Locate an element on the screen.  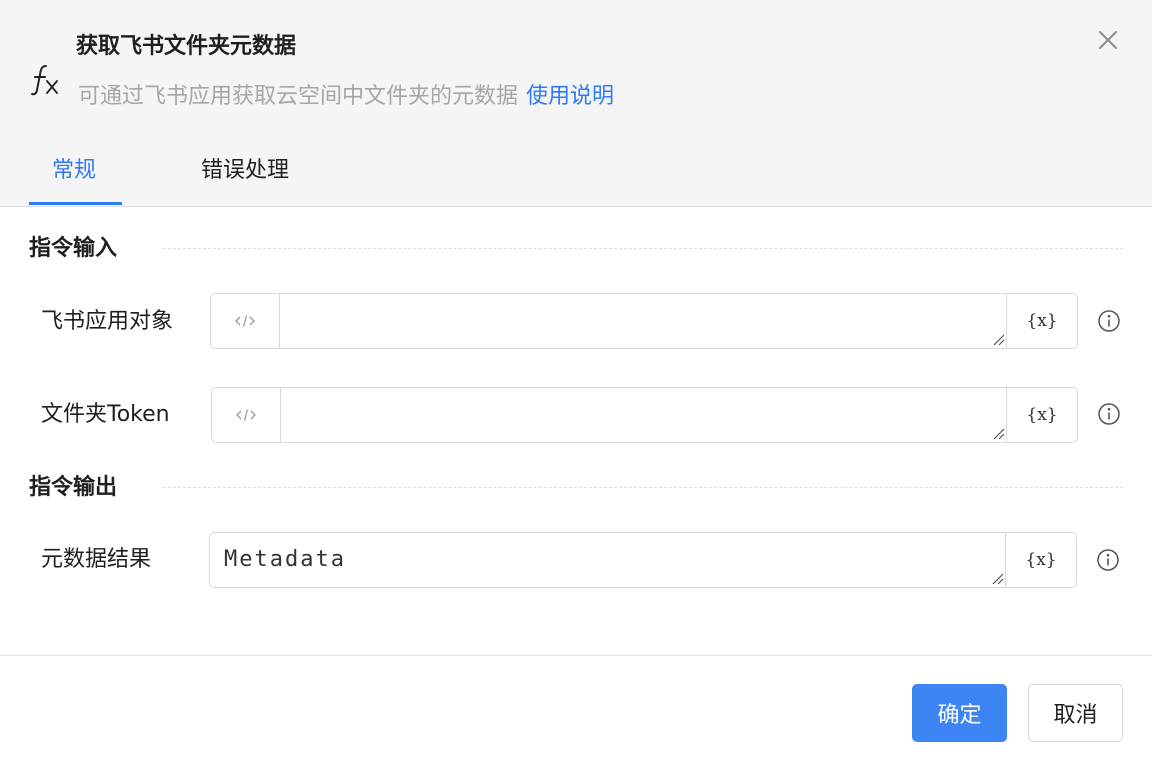
feishu-app-field: {x} is located at coordinates (644, 321).